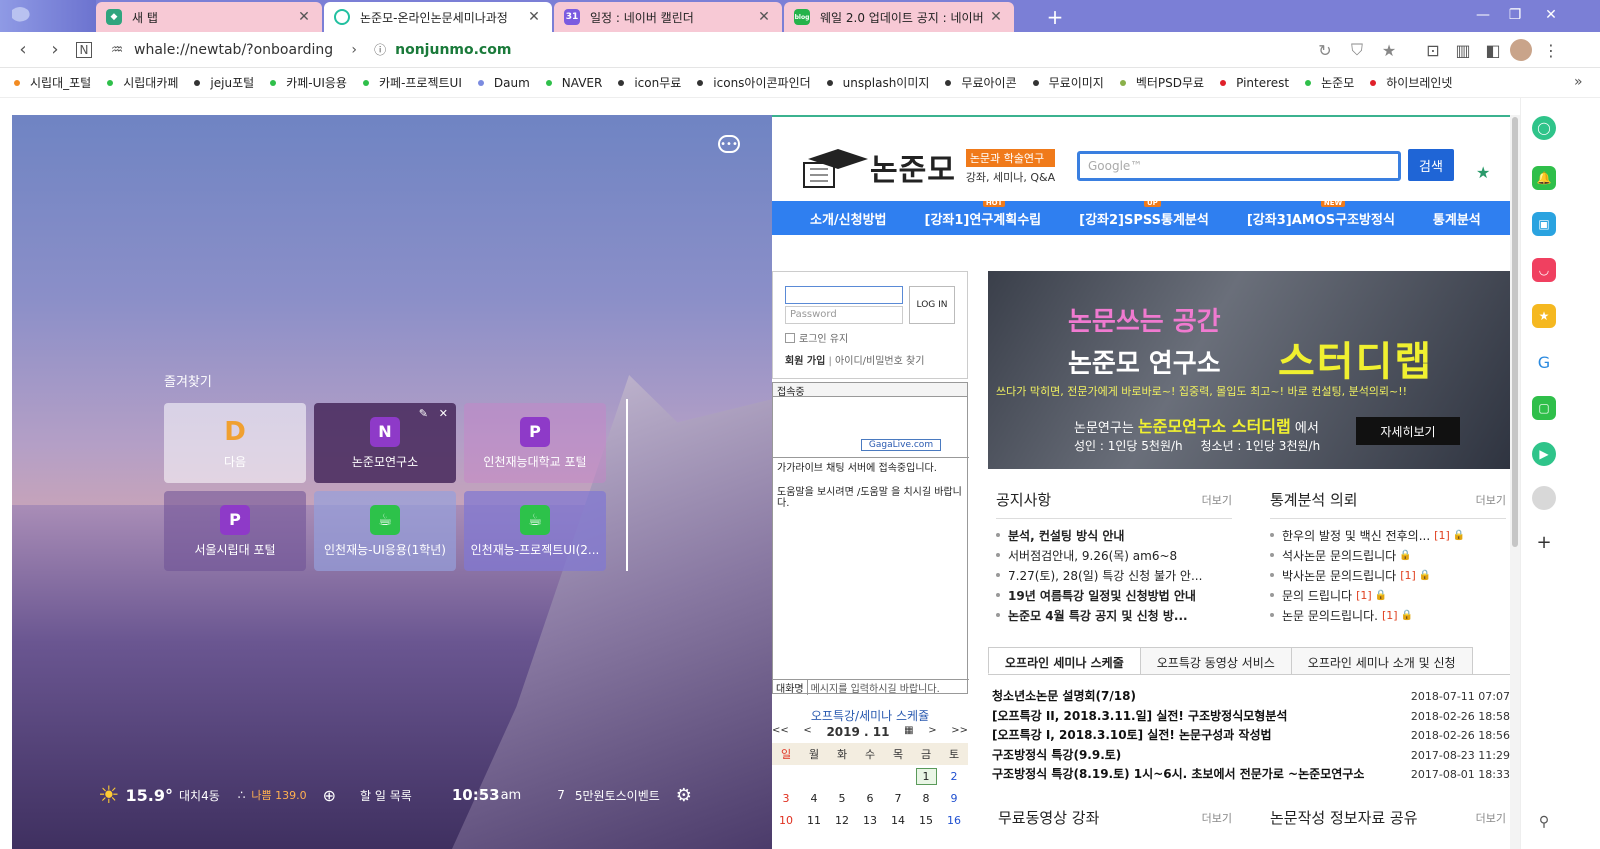  Describe the element at coordinates (1544, 454) in the screenshot. I see `sidebar-play-icon: ▶` at that location.